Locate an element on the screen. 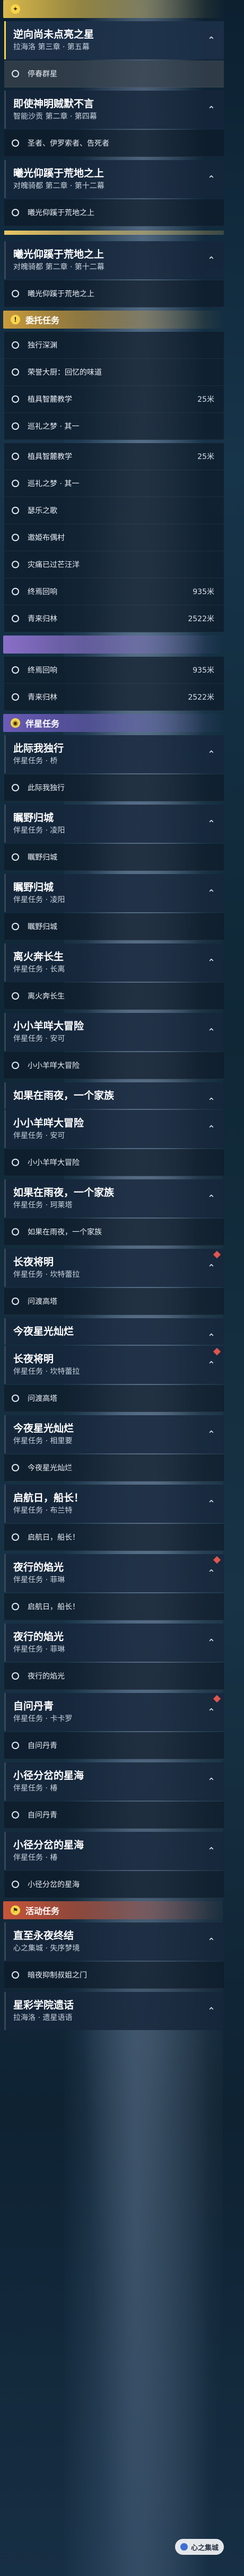 This screenshot has height=2576, width=244. task-row: 瑟乐之歌 is located at coordinates (114, 510).